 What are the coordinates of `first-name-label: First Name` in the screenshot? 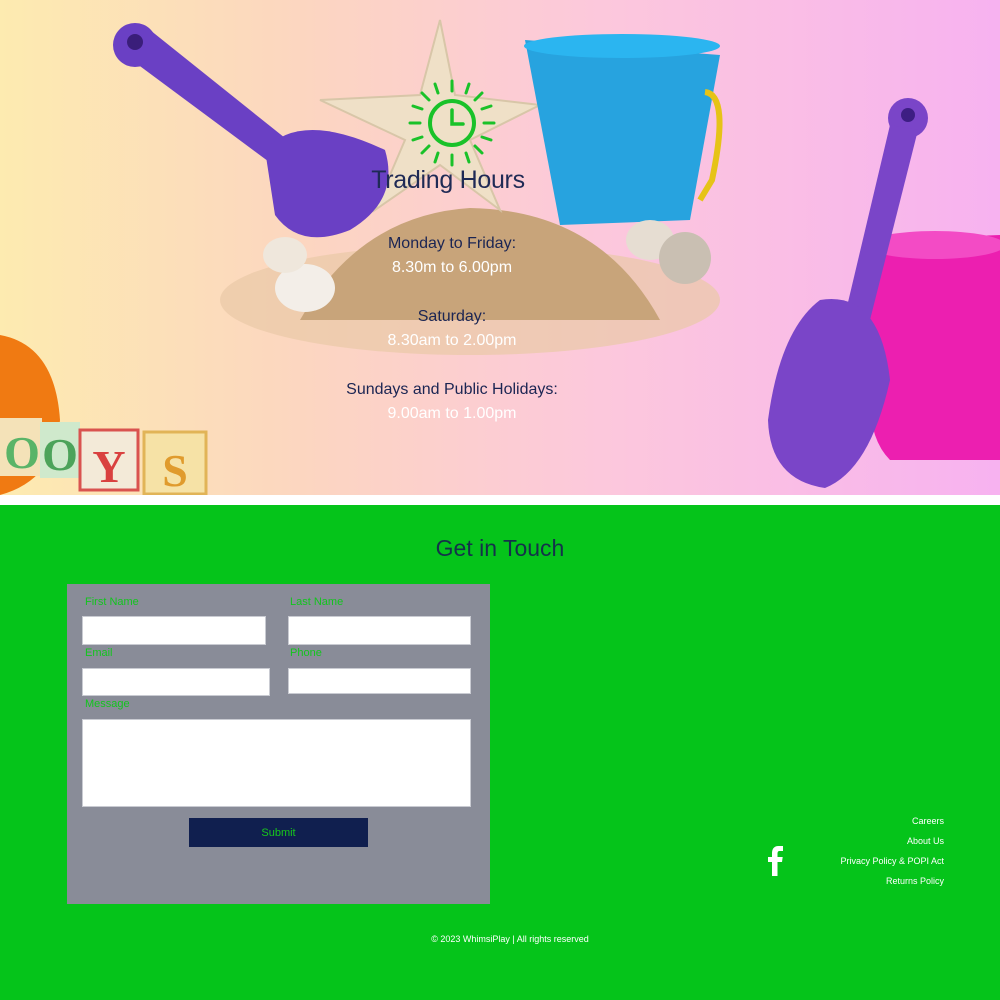 It's located at (112, 602).